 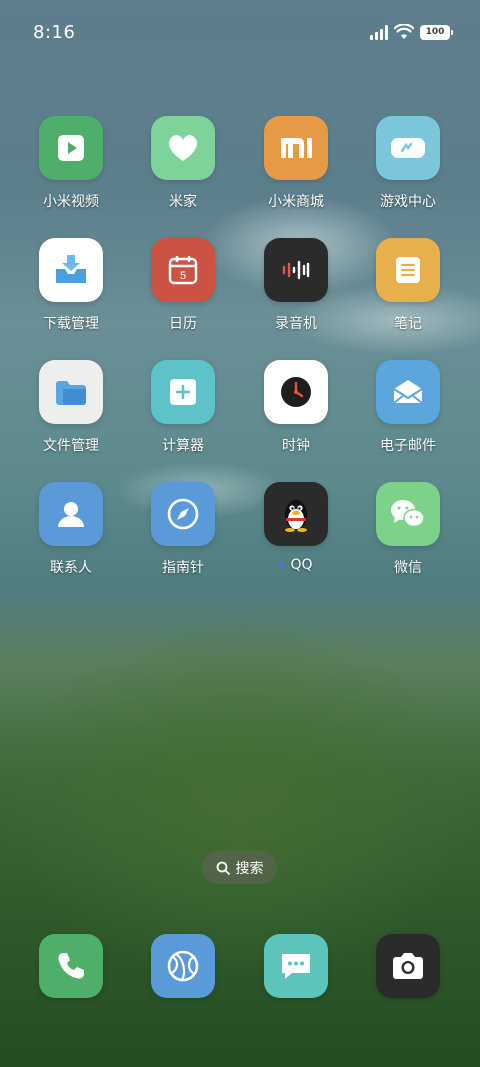 I want to click on app-file-manager: 文件管理, so click(x=71, y=407).